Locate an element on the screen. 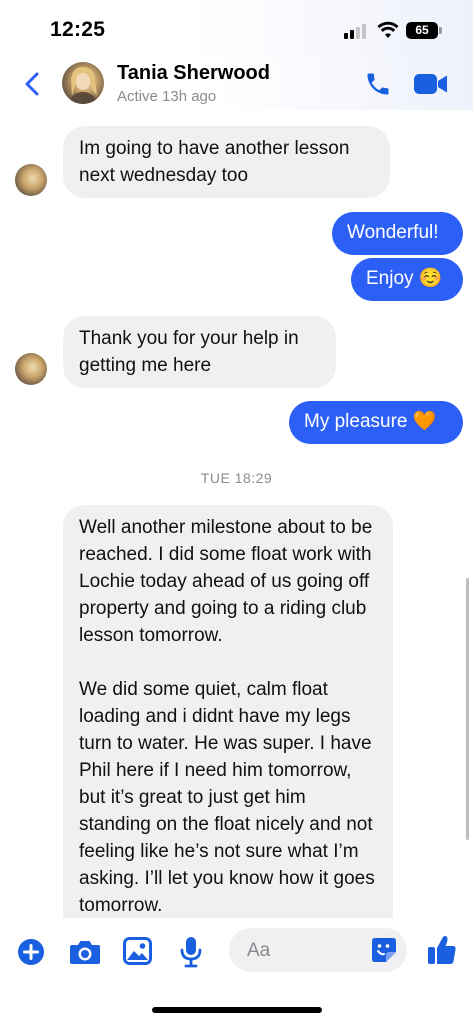 The height and width of the screenshot is (1024, 473). like-button is located at coordinates (442, 952).